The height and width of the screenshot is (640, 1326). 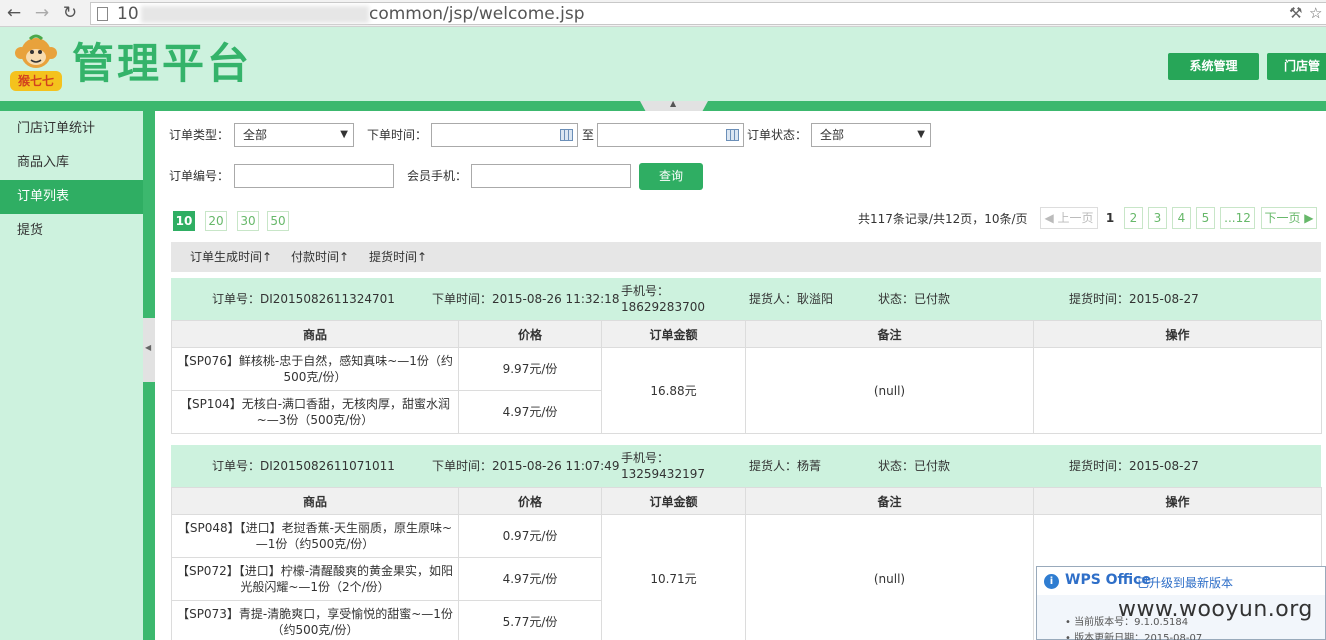 What do you see at coordinates (526, 466) in the screenshot?
I see `order-time: 下单时间：2015-08-26 11:07:49` at bounding box center [526, 466].